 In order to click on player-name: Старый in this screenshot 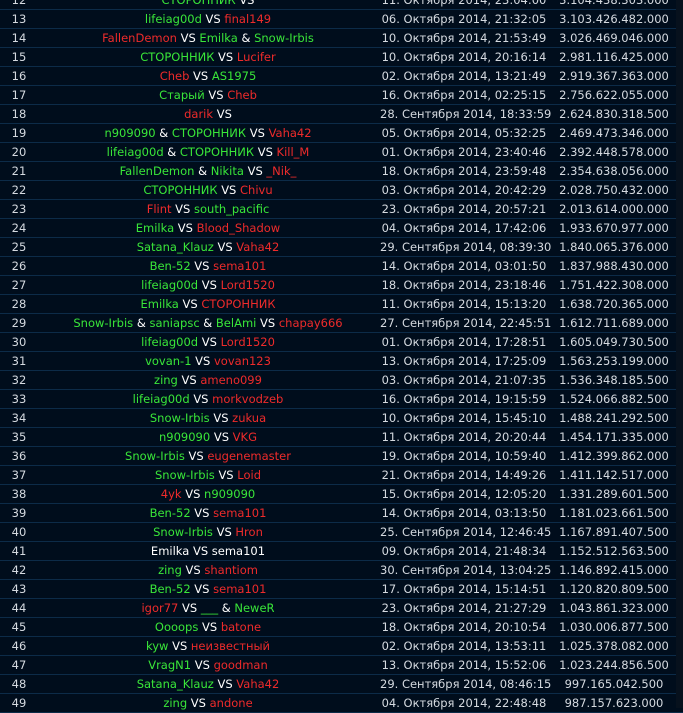, I will do `click(182, 95)`.